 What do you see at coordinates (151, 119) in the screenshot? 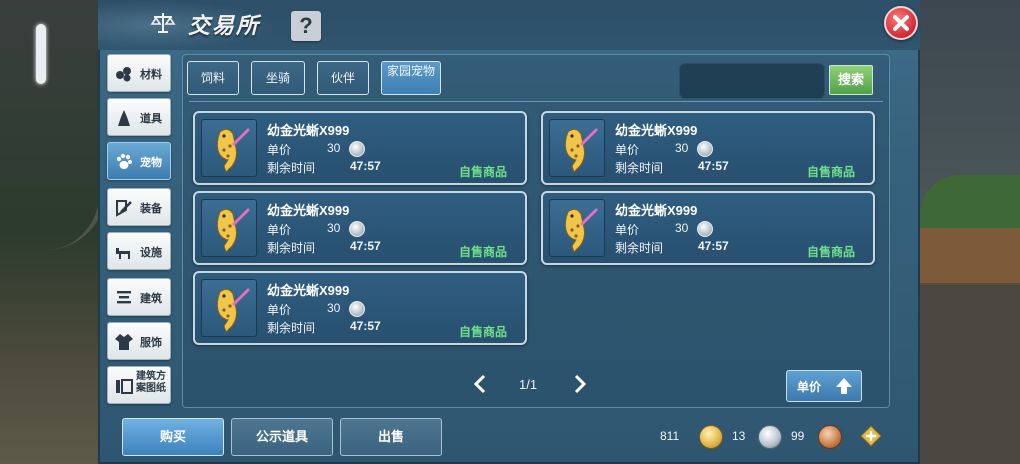
I see `sidebar-item-label: 道具` at bounding box center [151, 119].